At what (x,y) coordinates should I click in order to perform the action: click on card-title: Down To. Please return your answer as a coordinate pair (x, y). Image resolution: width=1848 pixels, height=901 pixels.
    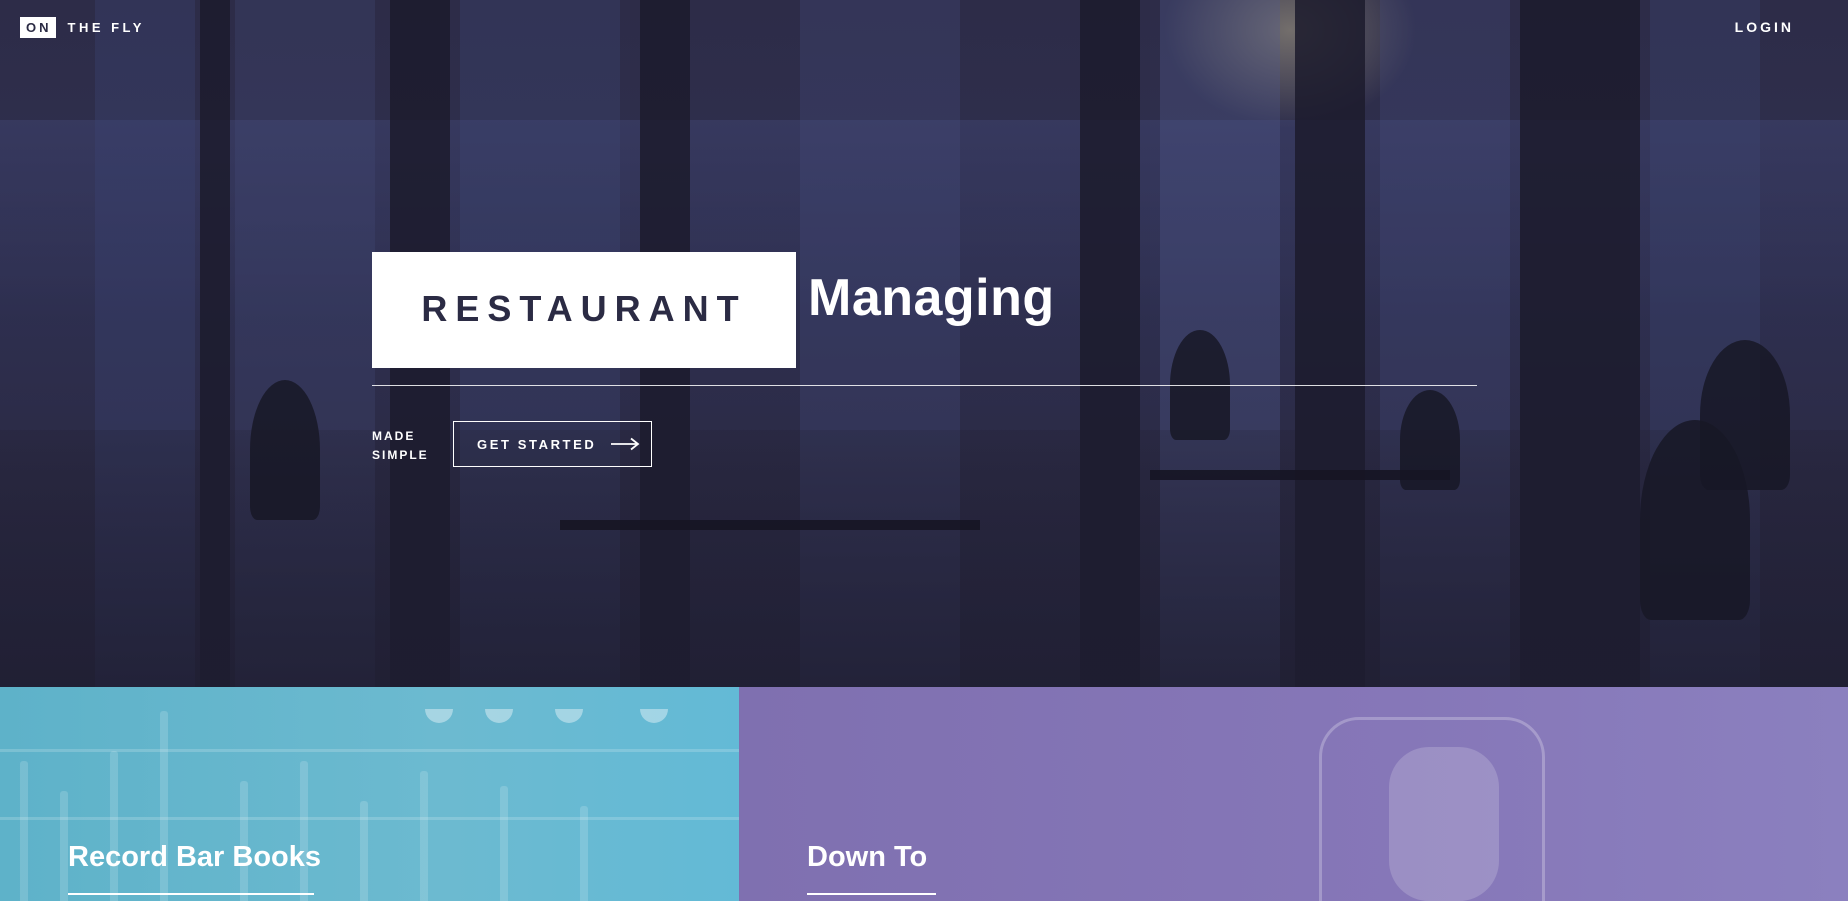
    Looking at the image, I should click on (867, 857).